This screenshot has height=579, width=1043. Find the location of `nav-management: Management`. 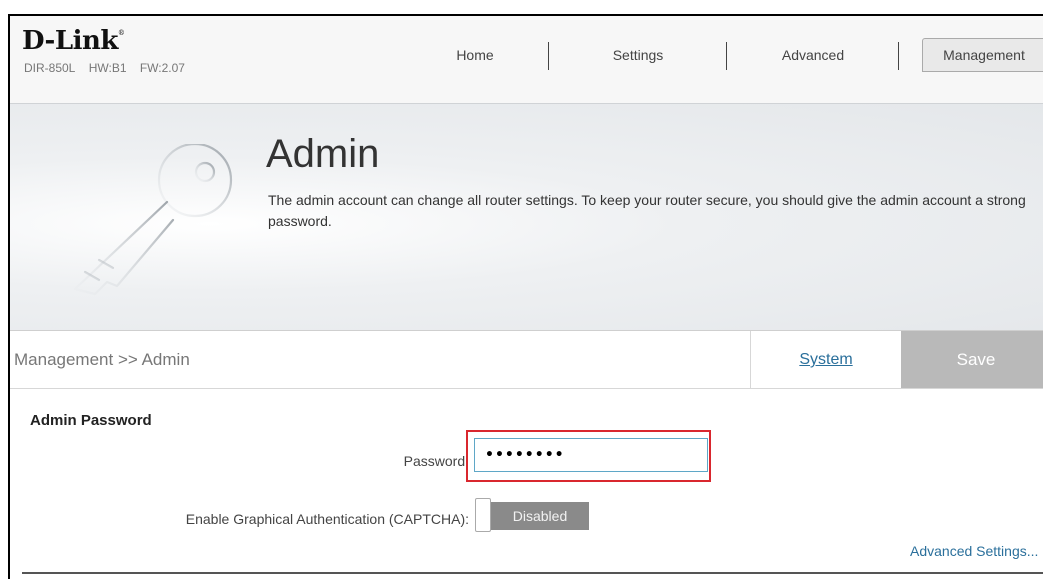

nav-management: Management is located at coordinates (982, 55).